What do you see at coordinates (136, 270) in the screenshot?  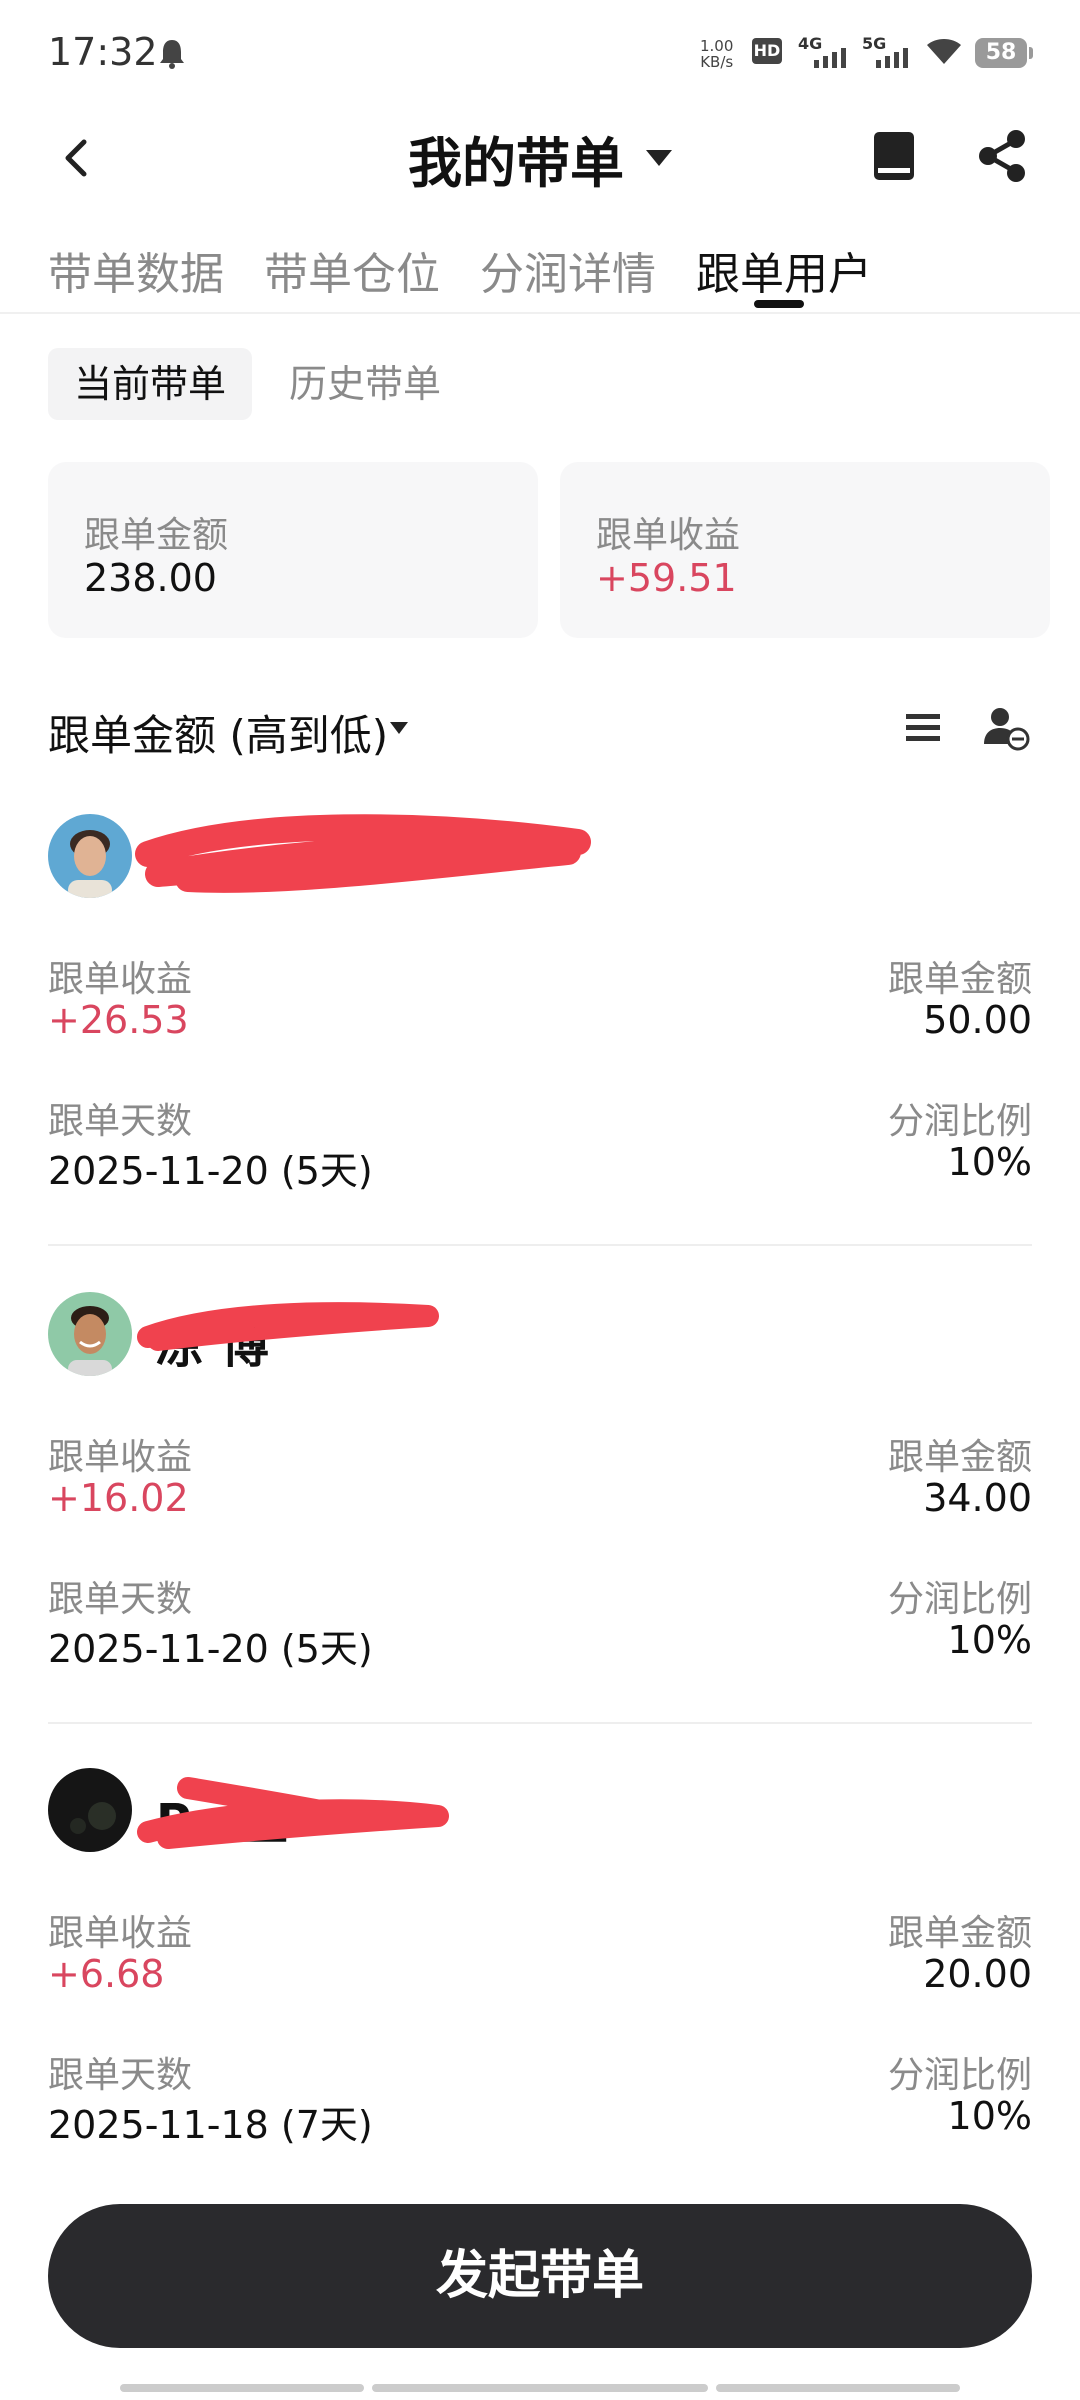 I see `tab-trading-data: 带单数据` at bounding box center [136, 270].